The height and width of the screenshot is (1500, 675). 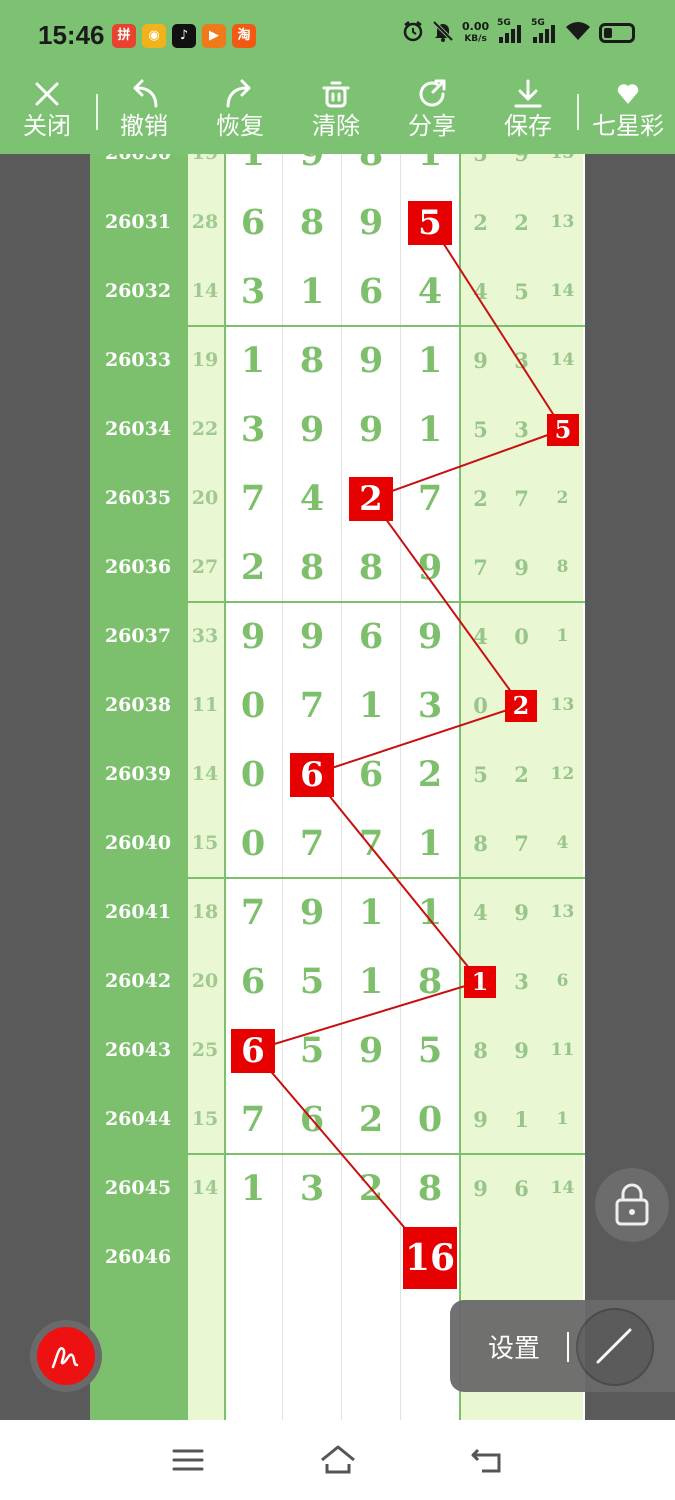 I want to click on status-system-icons: 0.00 KB/s 5G 5G, so click(x=519, y=32).